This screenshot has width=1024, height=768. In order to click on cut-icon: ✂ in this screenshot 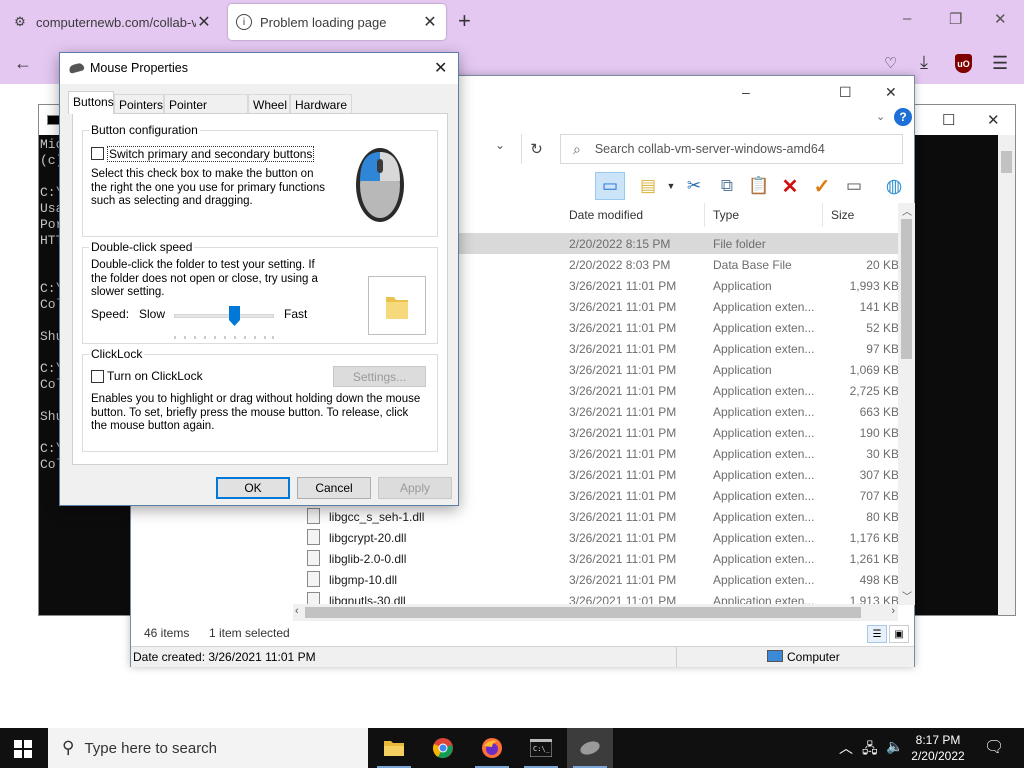, I will do `click(694, 186)`.